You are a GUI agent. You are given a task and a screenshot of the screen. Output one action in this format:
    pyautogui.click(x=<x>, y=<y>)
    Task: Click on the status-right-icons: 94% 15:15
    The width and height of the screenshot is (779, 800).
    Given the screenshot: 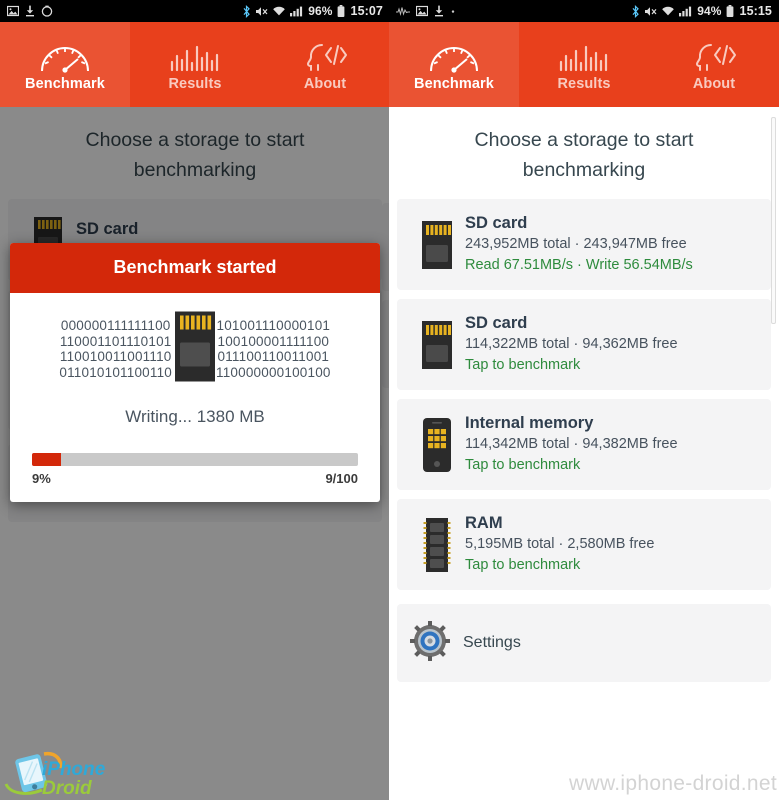 What is the action you would take?
    pyautogui.click(x=701, y=11)
    